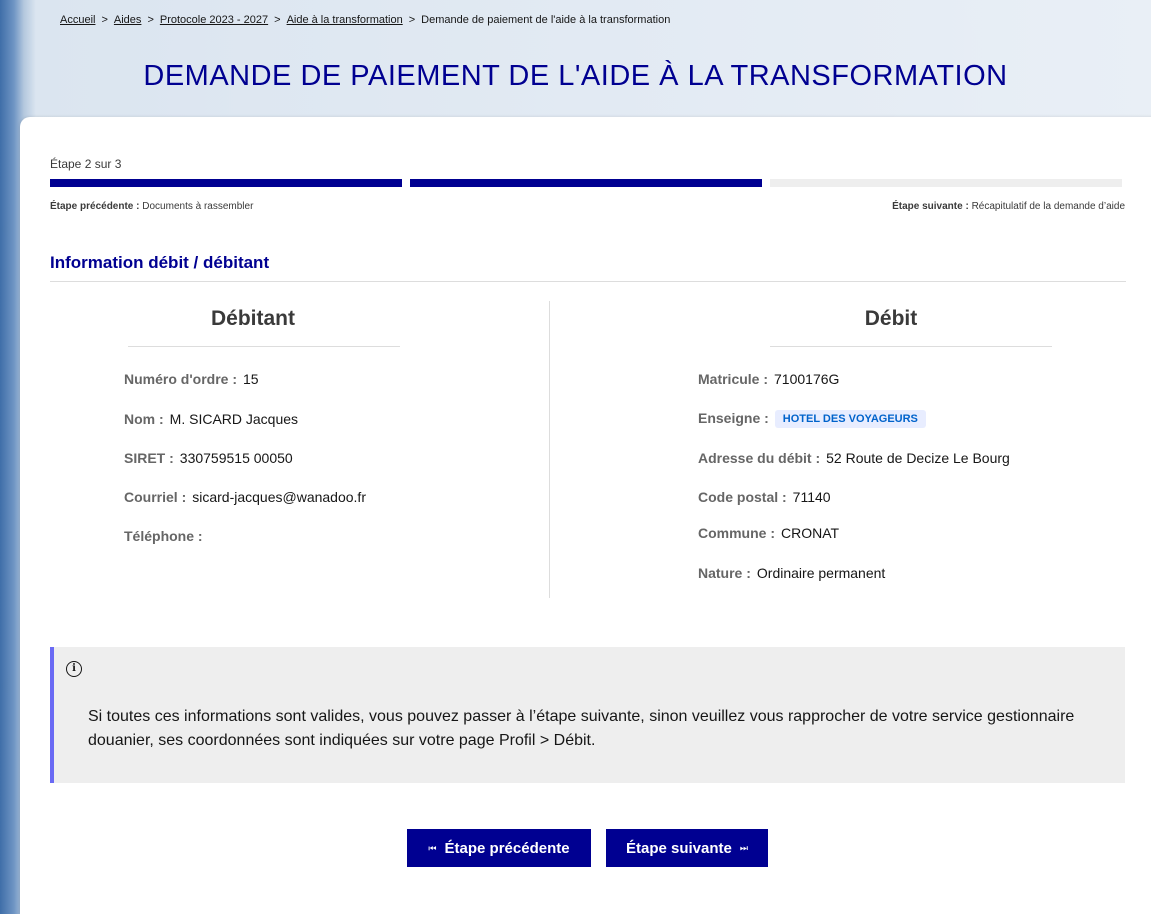 The width and height of the screenshot is (1151, 914). Describe the element at coordinates (588, 267) in the screenshot. I see `section-title: Information débit / débitant` at that location.